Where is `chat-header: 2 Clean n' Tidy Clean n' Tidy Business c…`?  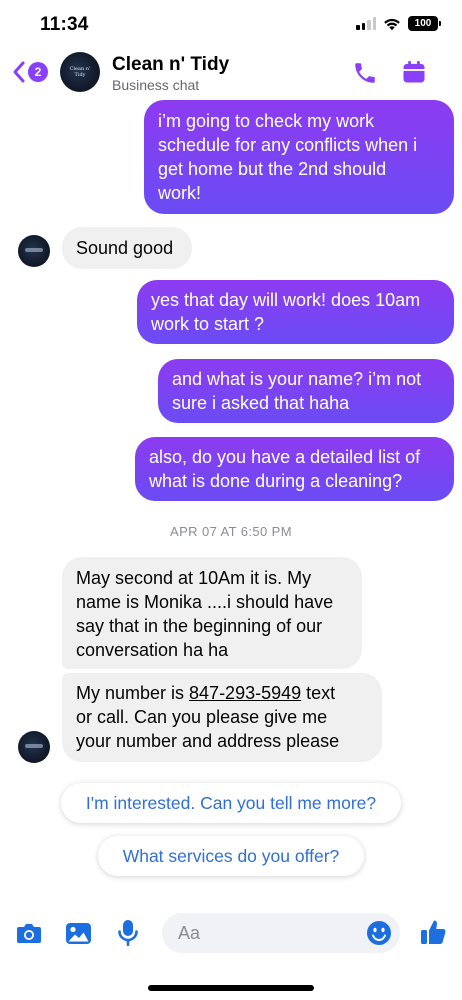 chat-header: 2 Clean n' Tidy Clean n' Tidy Business c… is located at coordinates (231, 73).